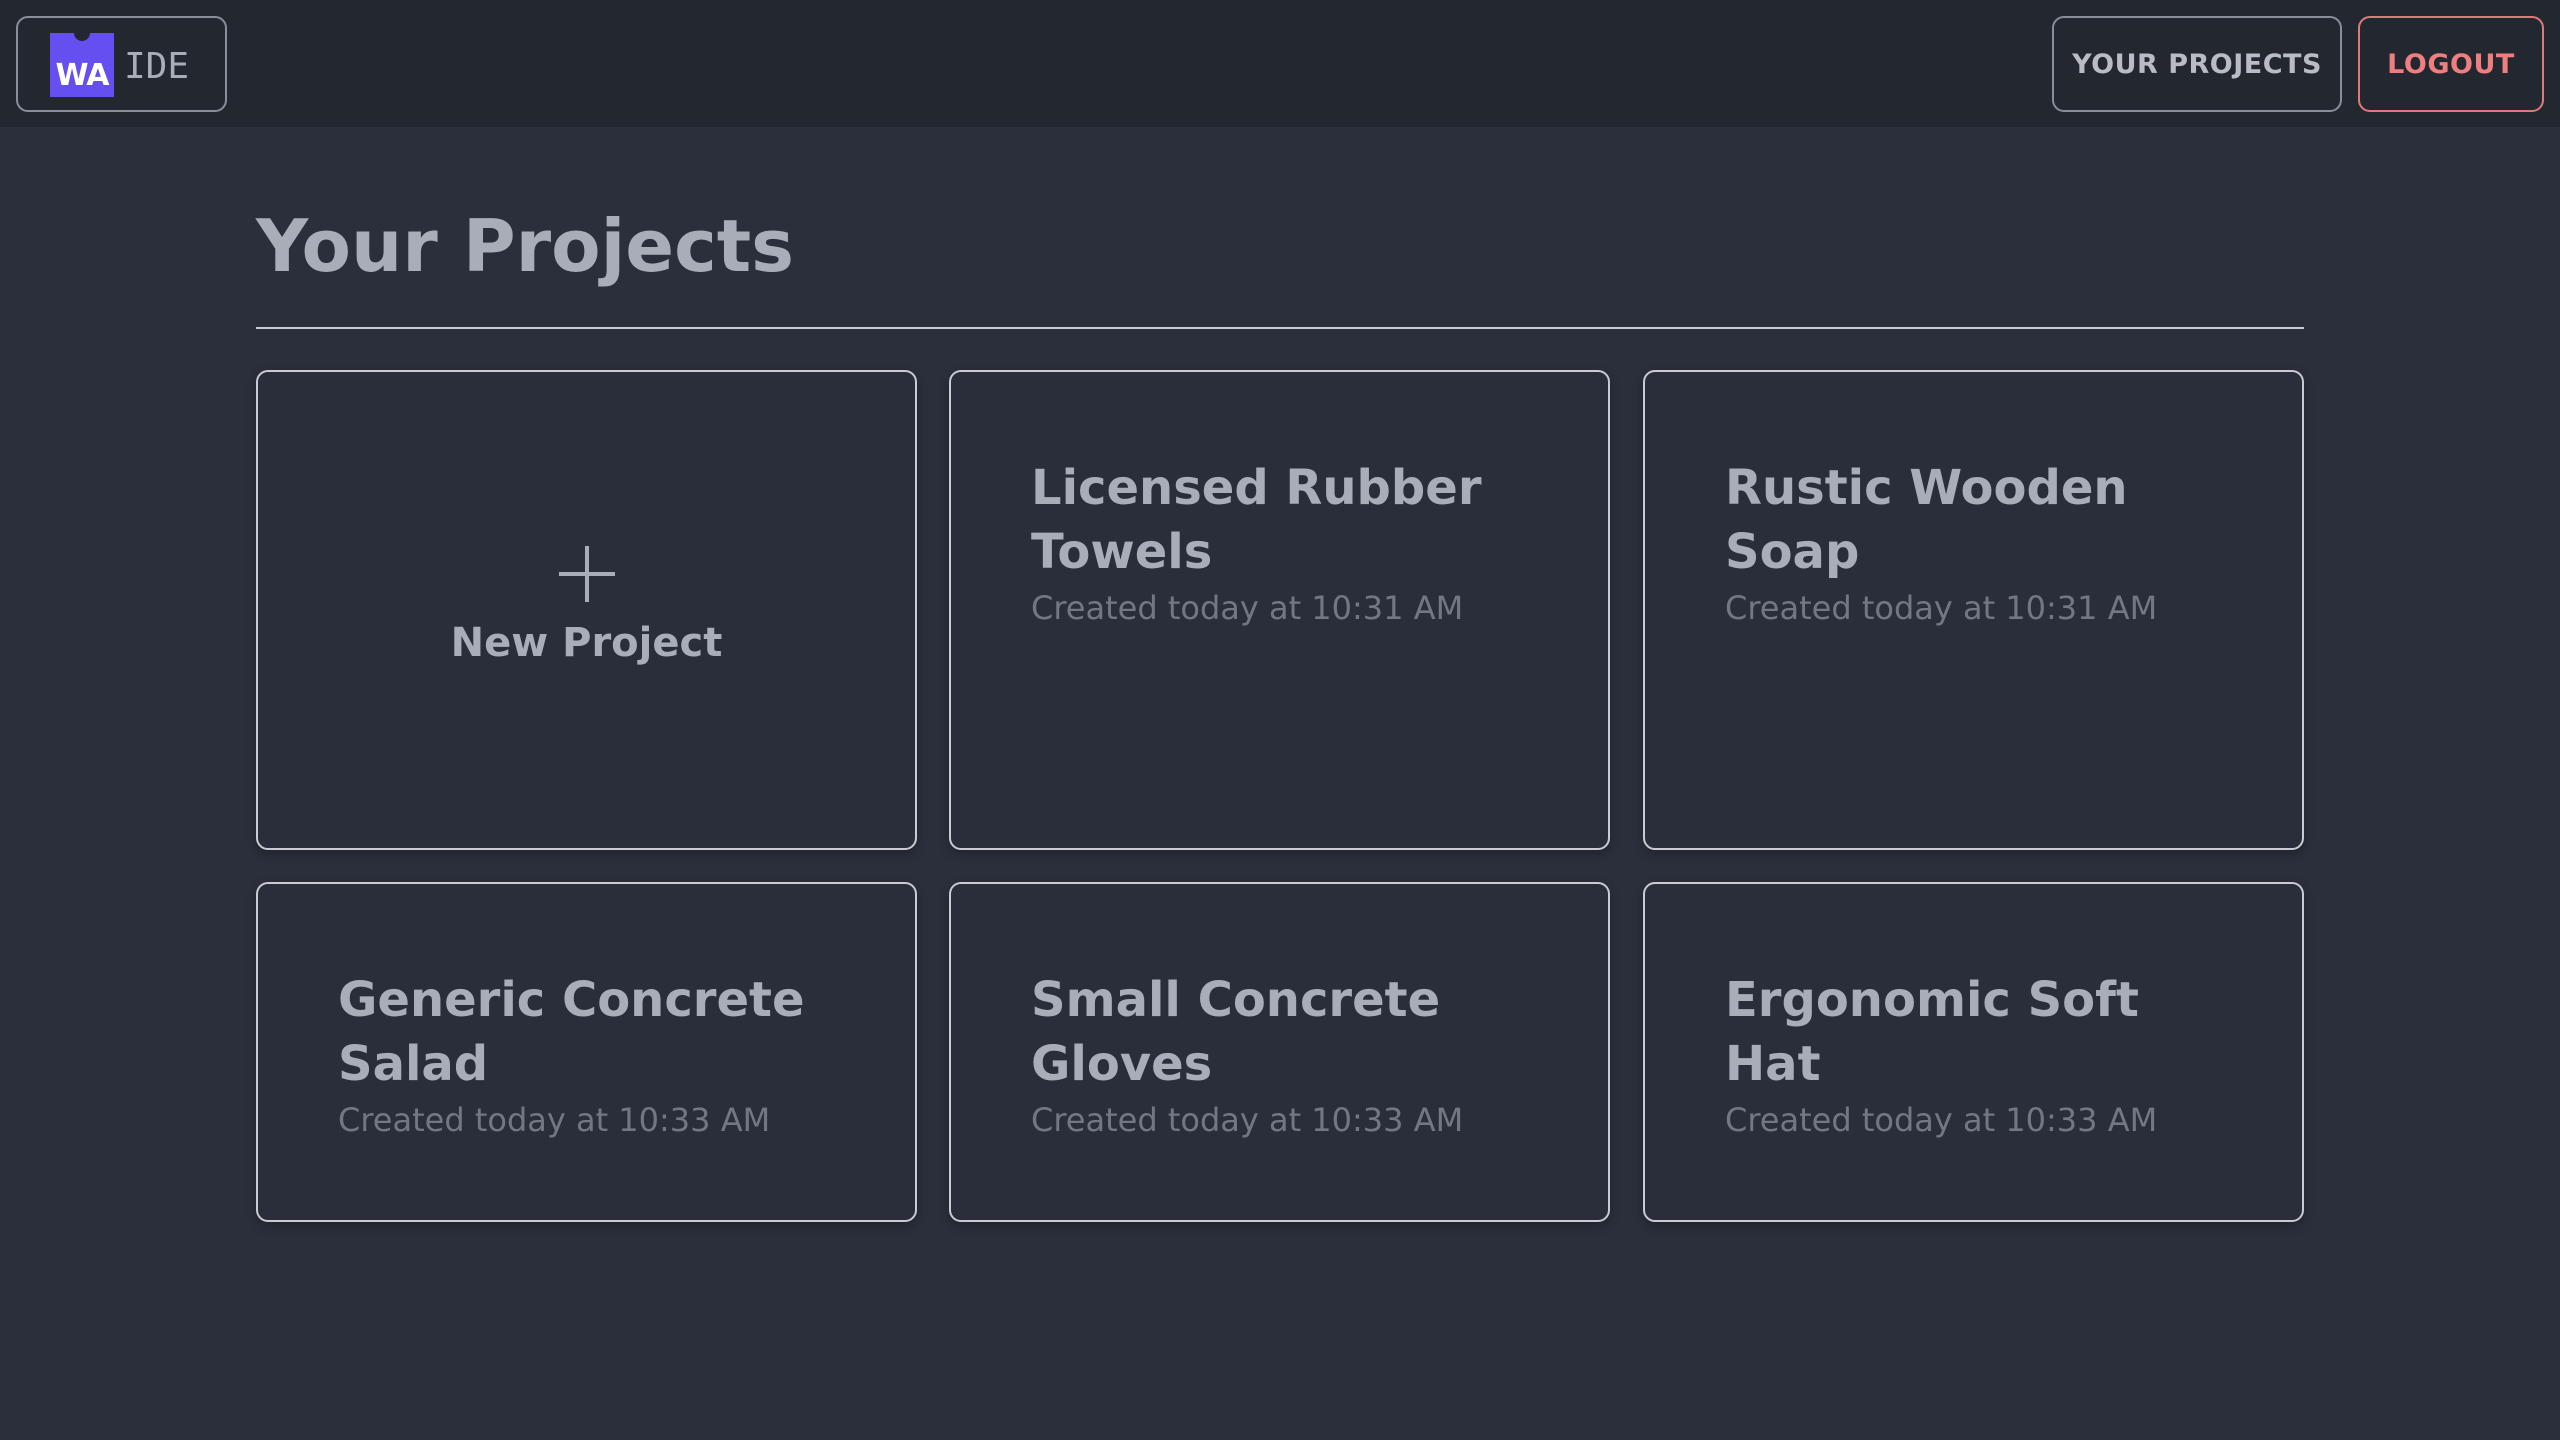 The image size is (2560, 1440). What do you see at coordinates (571, 1032) in the screenshot?
I see `project-name: Generic Concrete Salad` at bounding box center [571, 1032].